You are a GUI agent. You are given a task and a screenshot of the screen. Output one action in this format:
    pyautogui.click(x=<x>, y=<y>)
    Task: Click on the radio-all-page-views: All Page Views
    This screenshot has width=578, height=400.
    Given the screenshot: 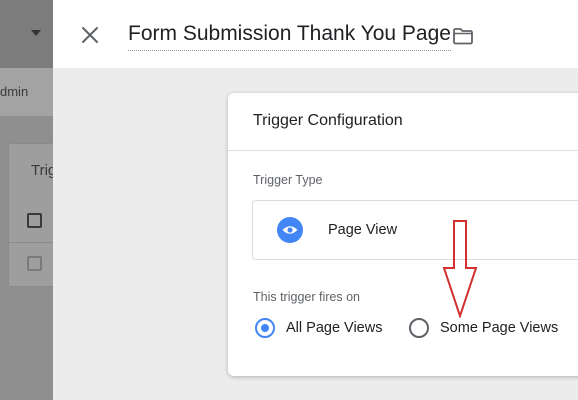 What is the action you would take?
    pyautogui.click(x=318, y=328)
    